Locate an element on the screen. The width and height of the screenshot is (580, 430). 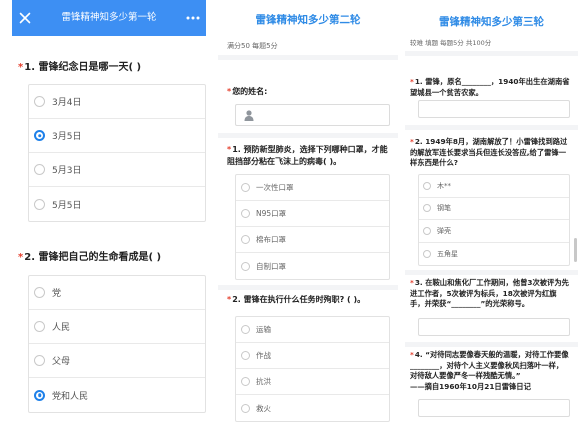
page-title: 雷锋精神知多少第一轮 is located at coordinates (109, 17).